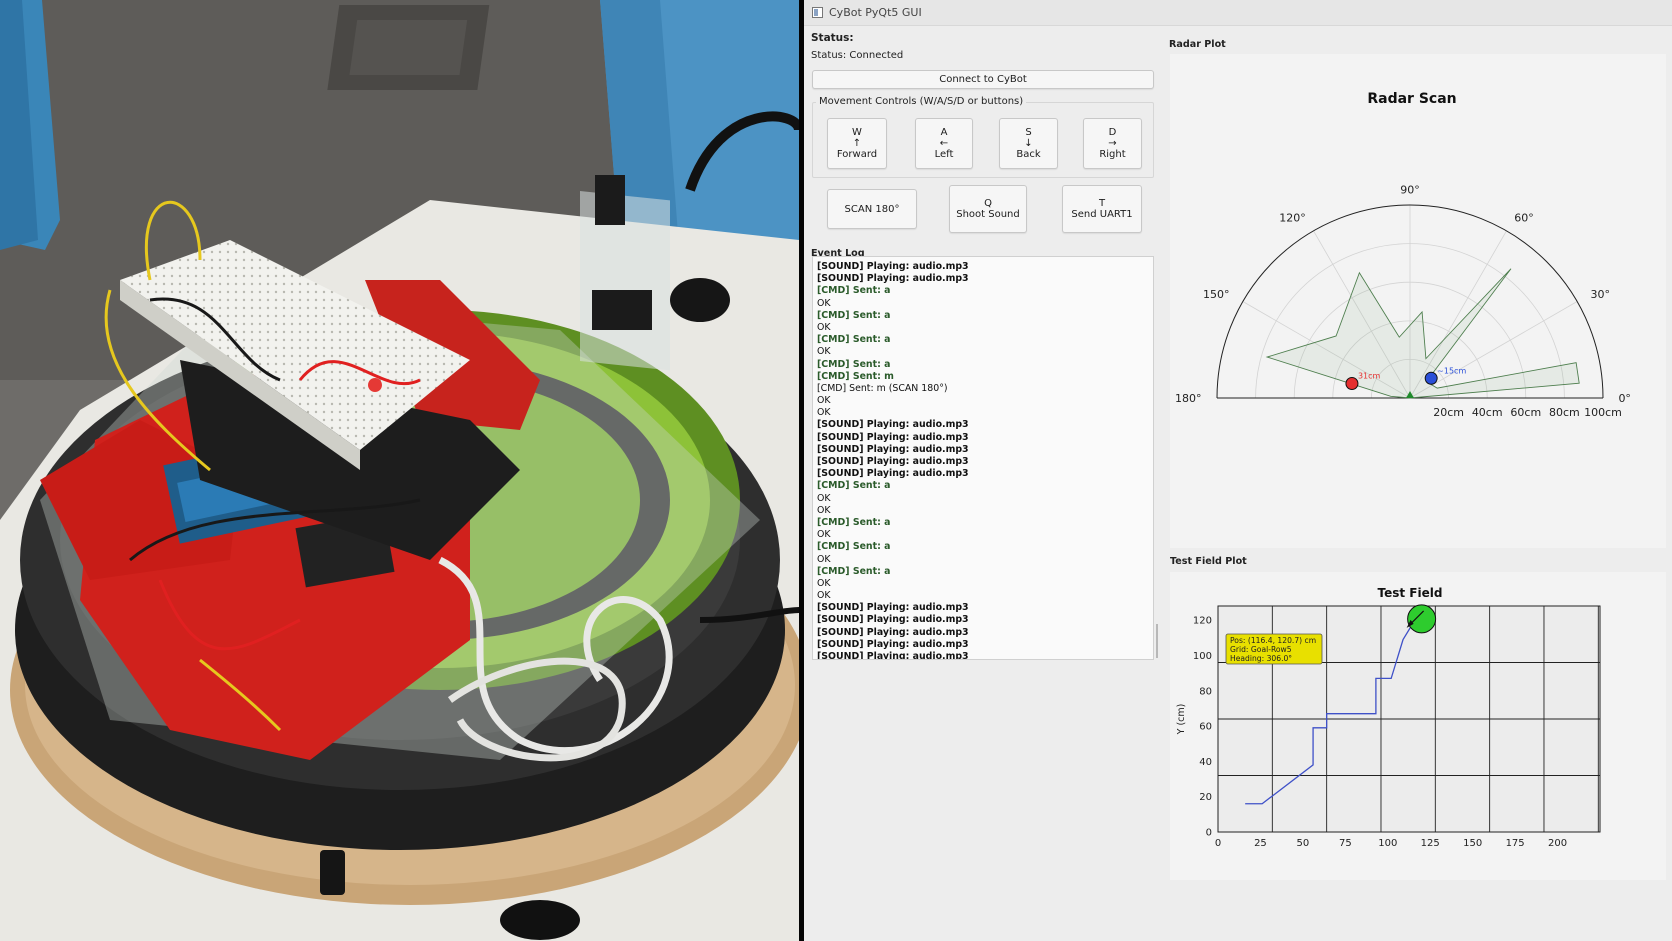 The width and height of the screenshot is (1672, 941). What do you see at coordinates (875, 12) in the screenshot?
I see `window-title: CyBot PyQt5 GUI` at bounding box center [875, 12].